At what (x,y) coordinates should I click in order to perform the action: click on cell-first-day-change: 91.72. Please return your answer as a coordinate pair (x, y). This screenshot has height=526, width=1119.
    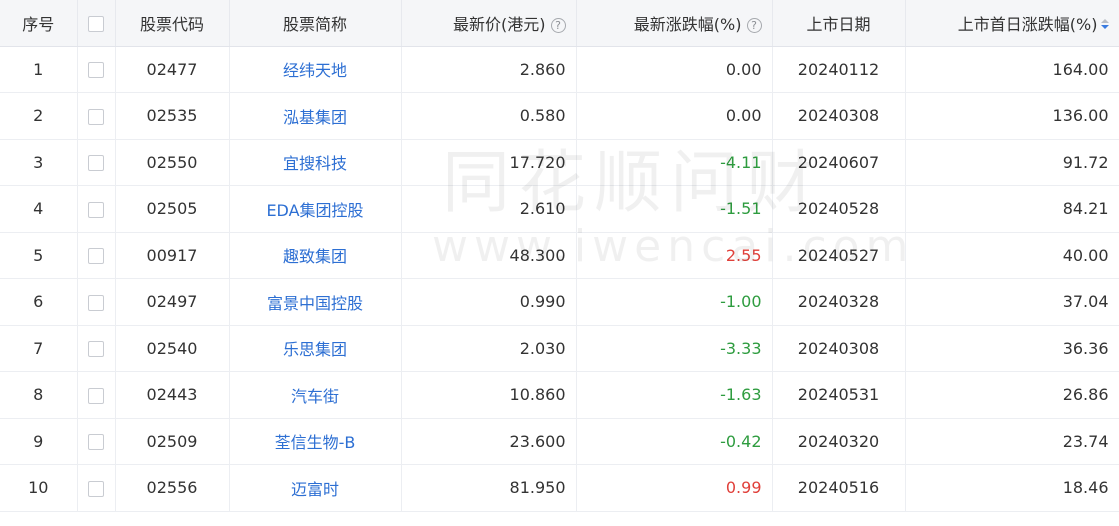
    Looking at the image, I should click on (1012, 162).